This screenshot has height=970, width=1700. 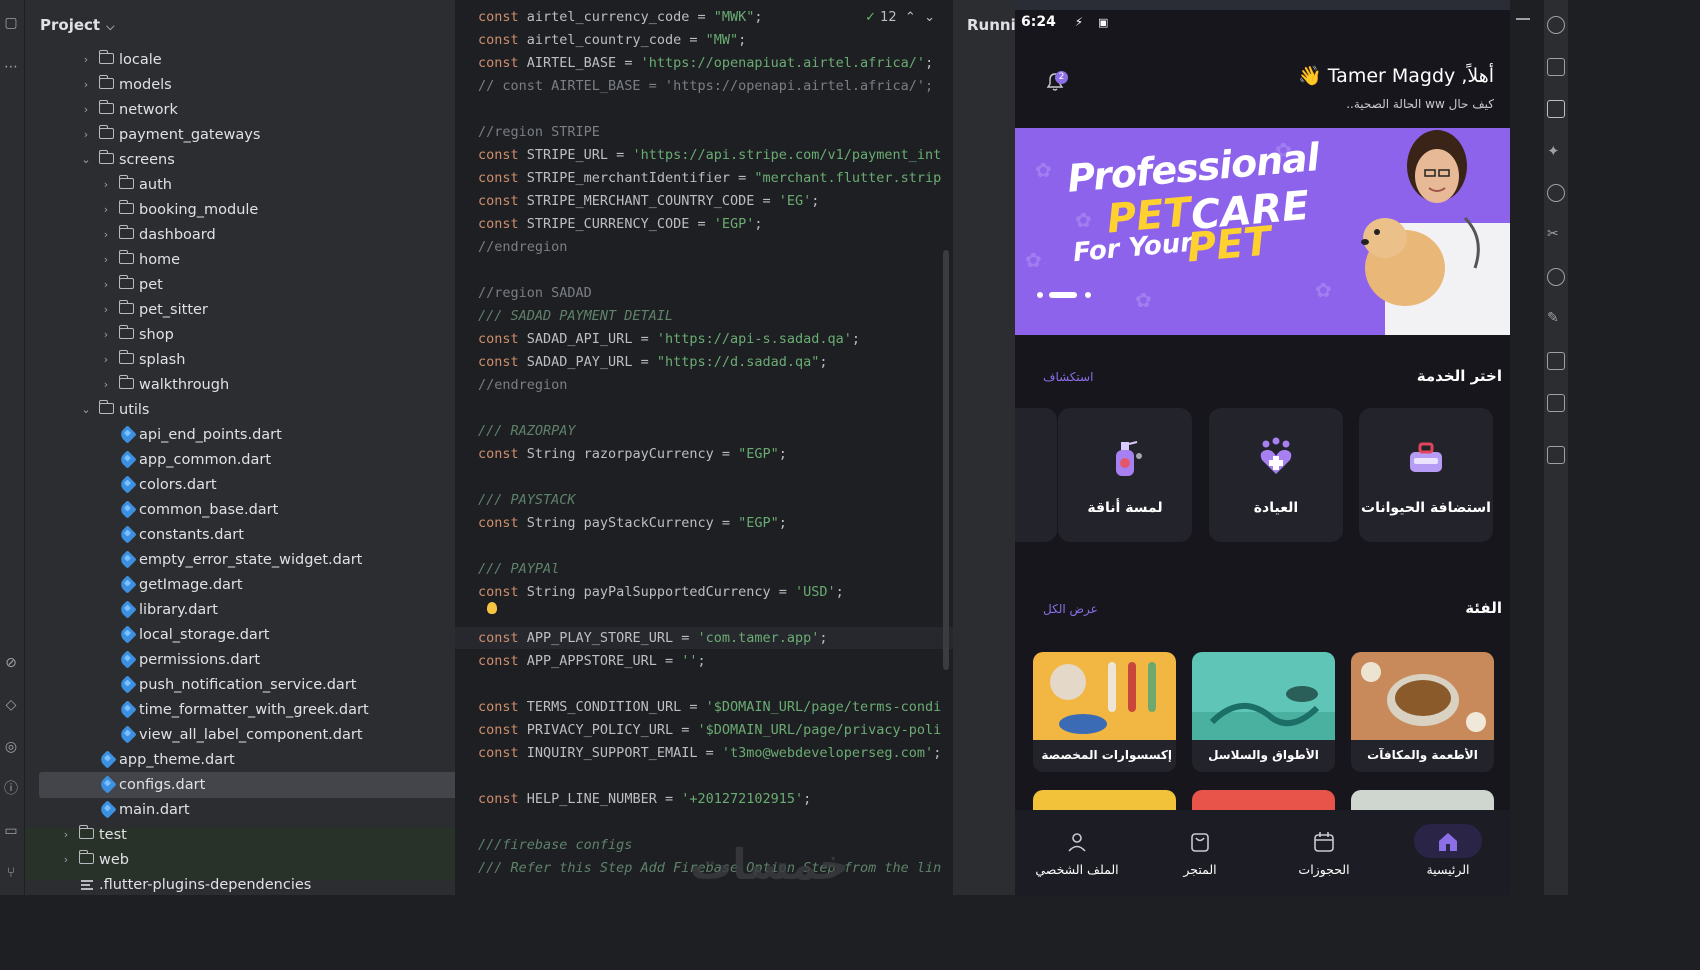 I want to click on project-panel-title: Project ⌵, so click(x=77, y=25).